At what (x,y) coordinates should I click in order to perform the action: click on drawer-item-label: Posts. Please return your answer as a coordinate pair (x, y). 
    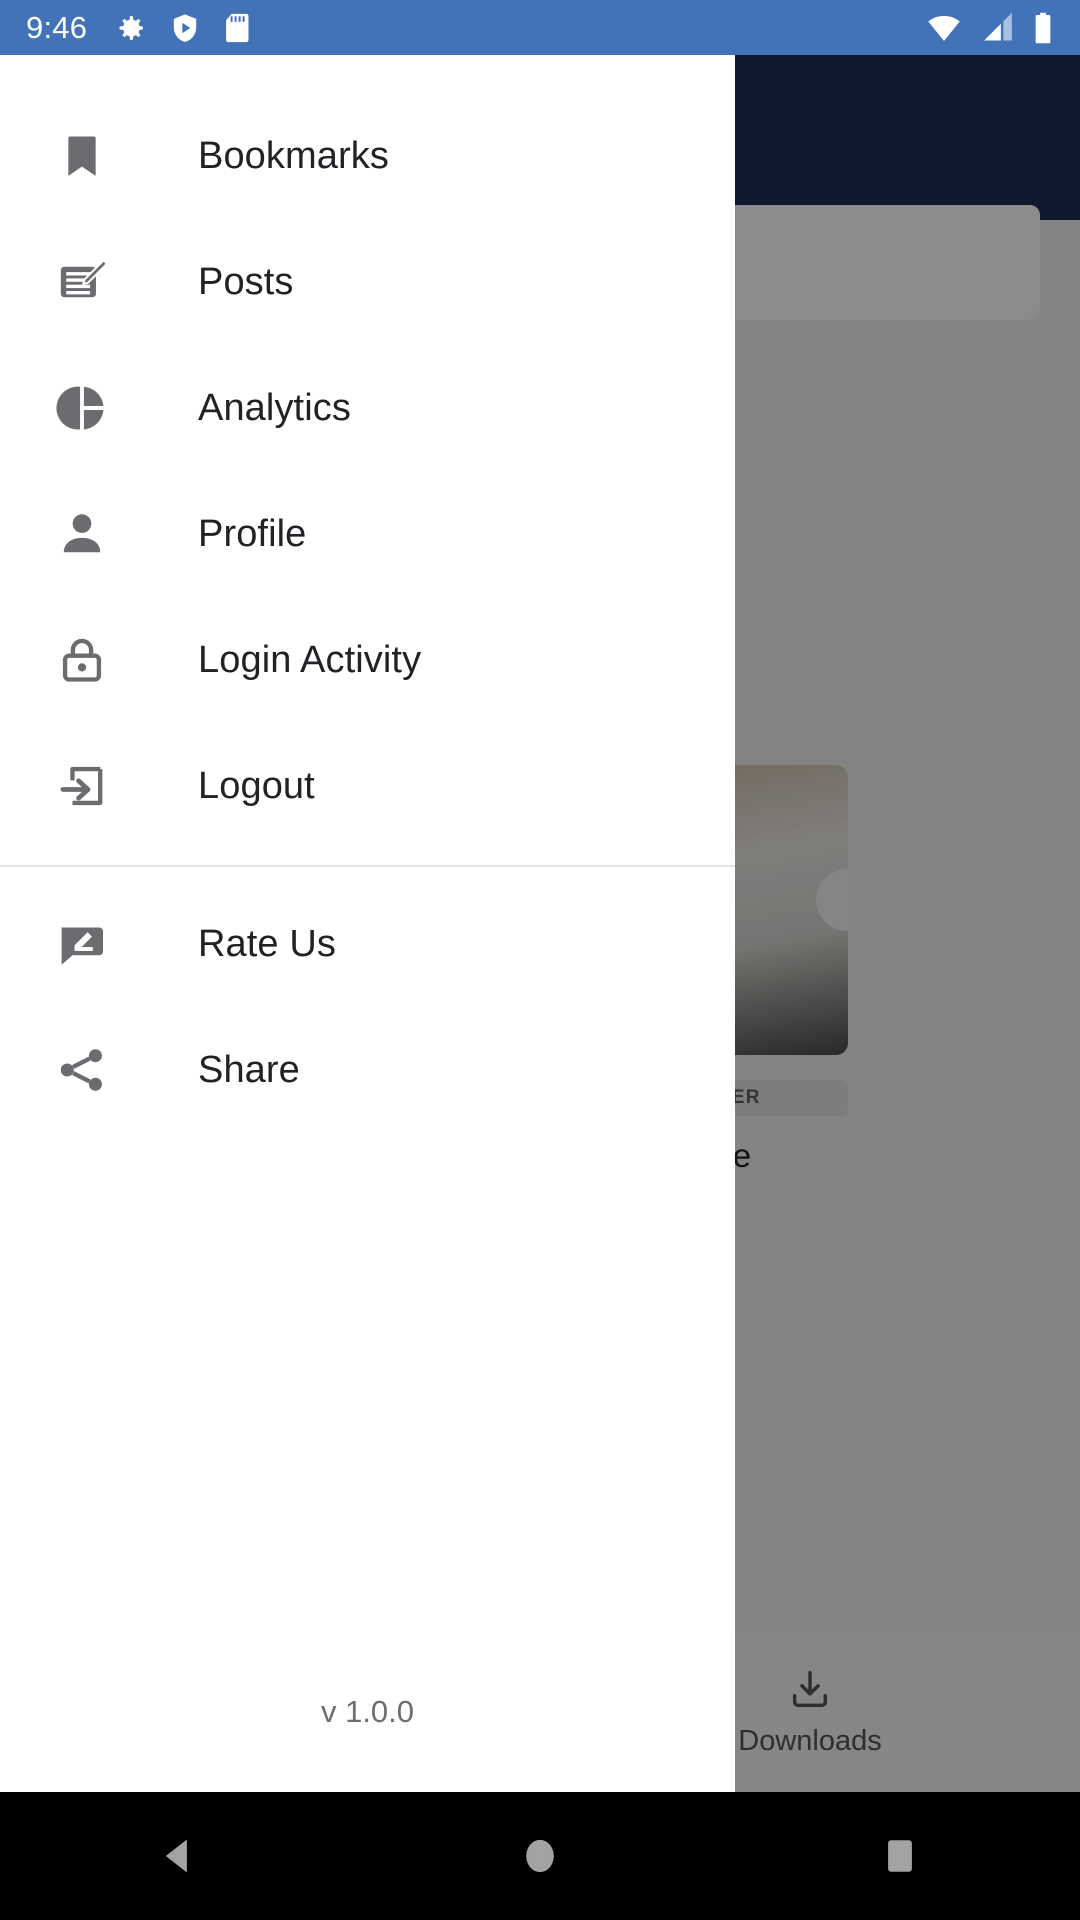
    Looking at the image, I should click on (246, 281).